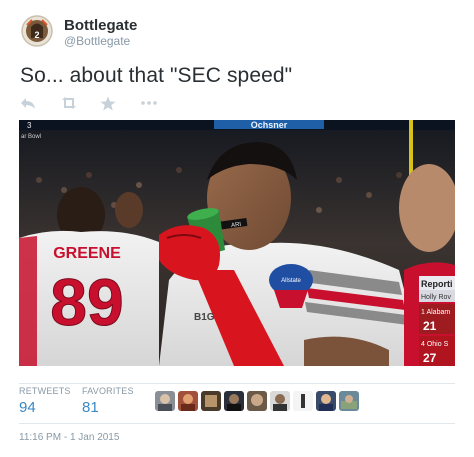 The image size is (474, 457). What do you see at coordinates (87, 253) in the screenshot?
I see `jersey-name: GREENE` at bounding box center [87, 253].